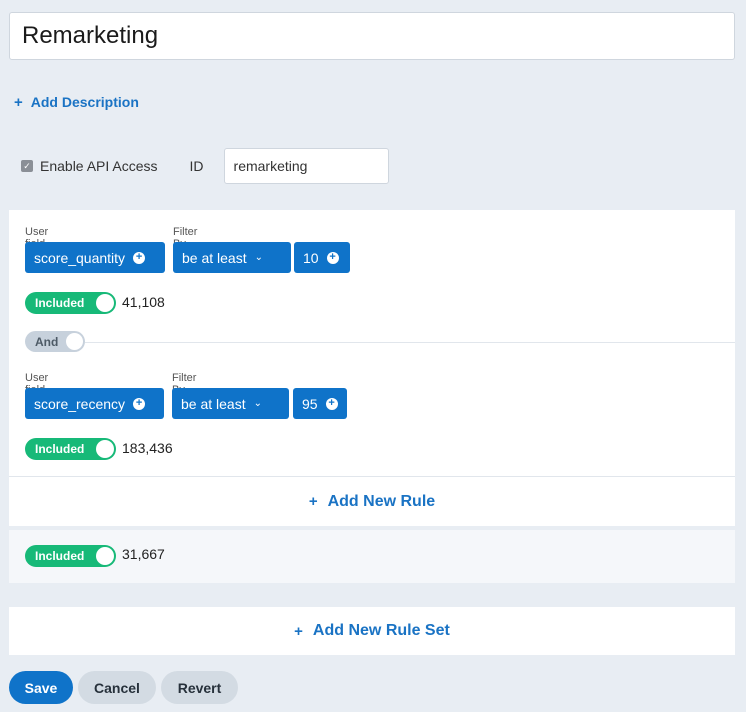  I want to click on add-new-rule-label: Add New Rule, so click(381, 501).